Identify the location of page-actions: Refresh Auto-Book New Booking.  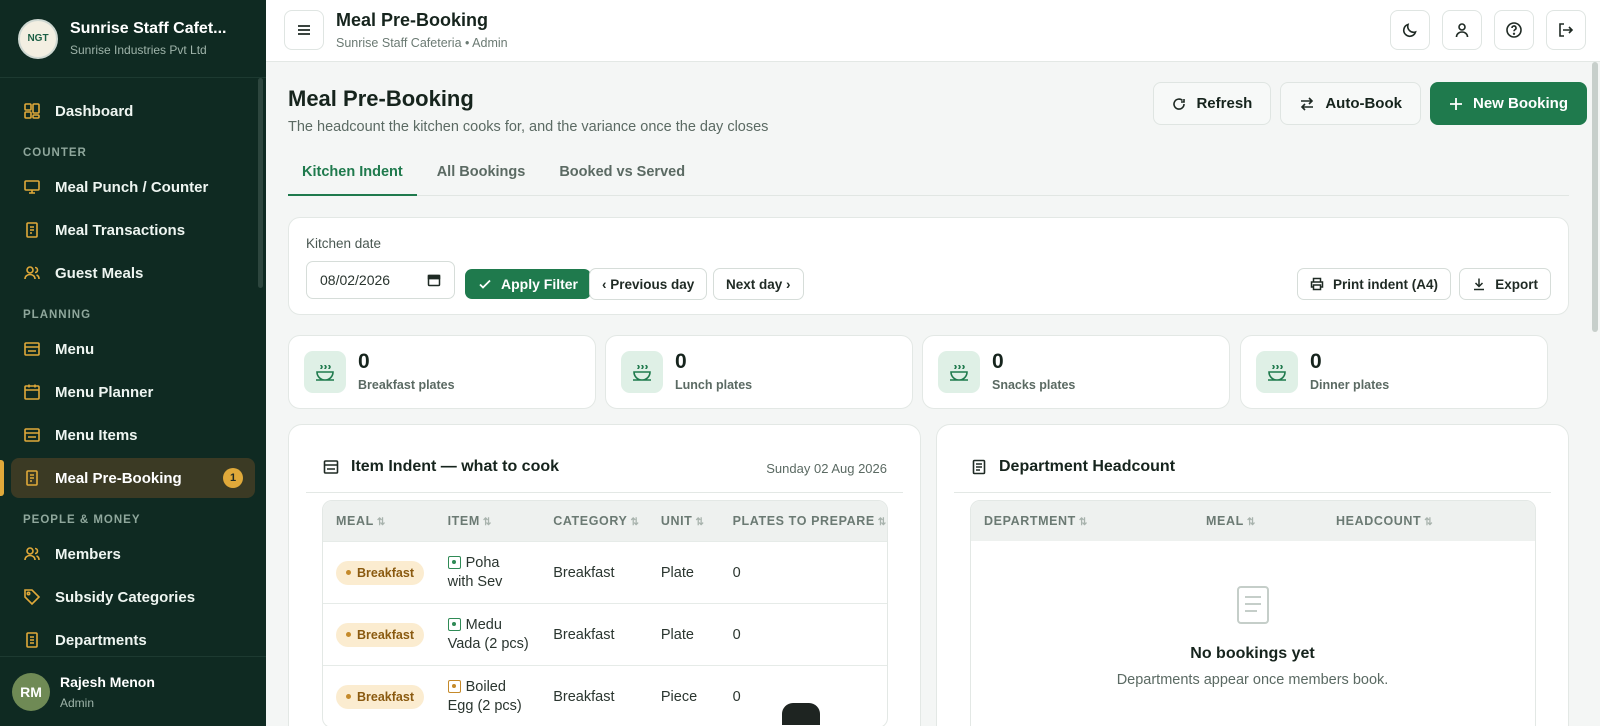
(1370, 103).